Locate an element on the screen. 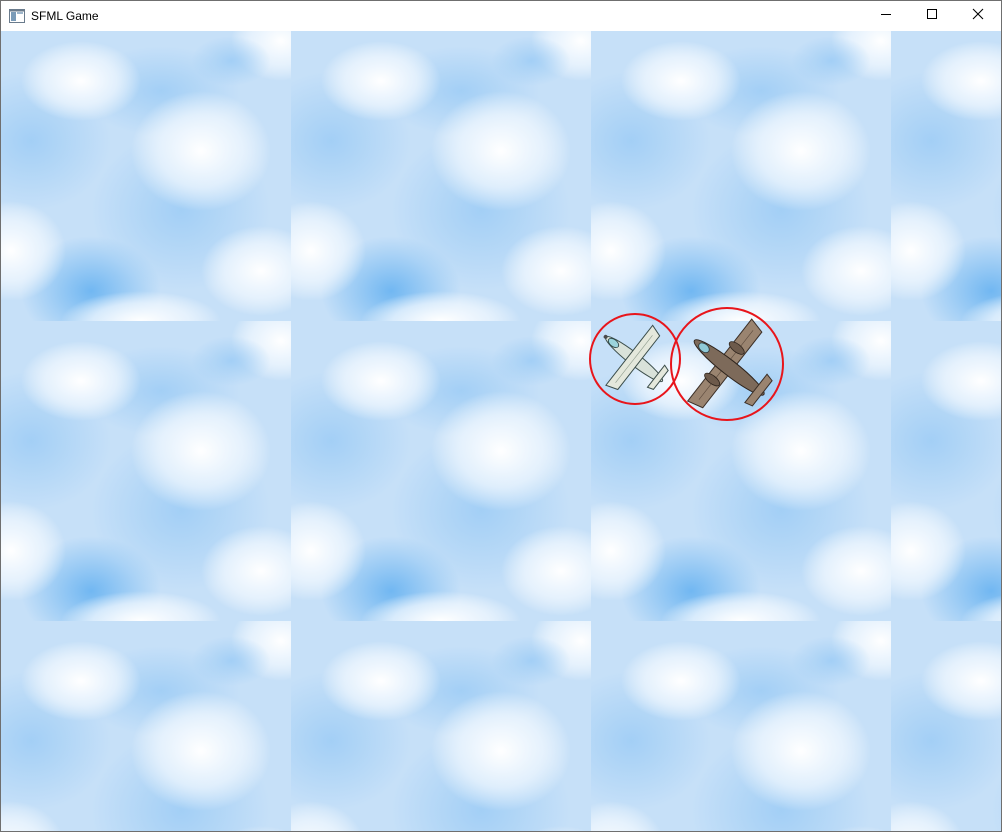 Image resolution: width=1002 pixels, height=832 pixels. close-icon is located at coordinates (978, 16).